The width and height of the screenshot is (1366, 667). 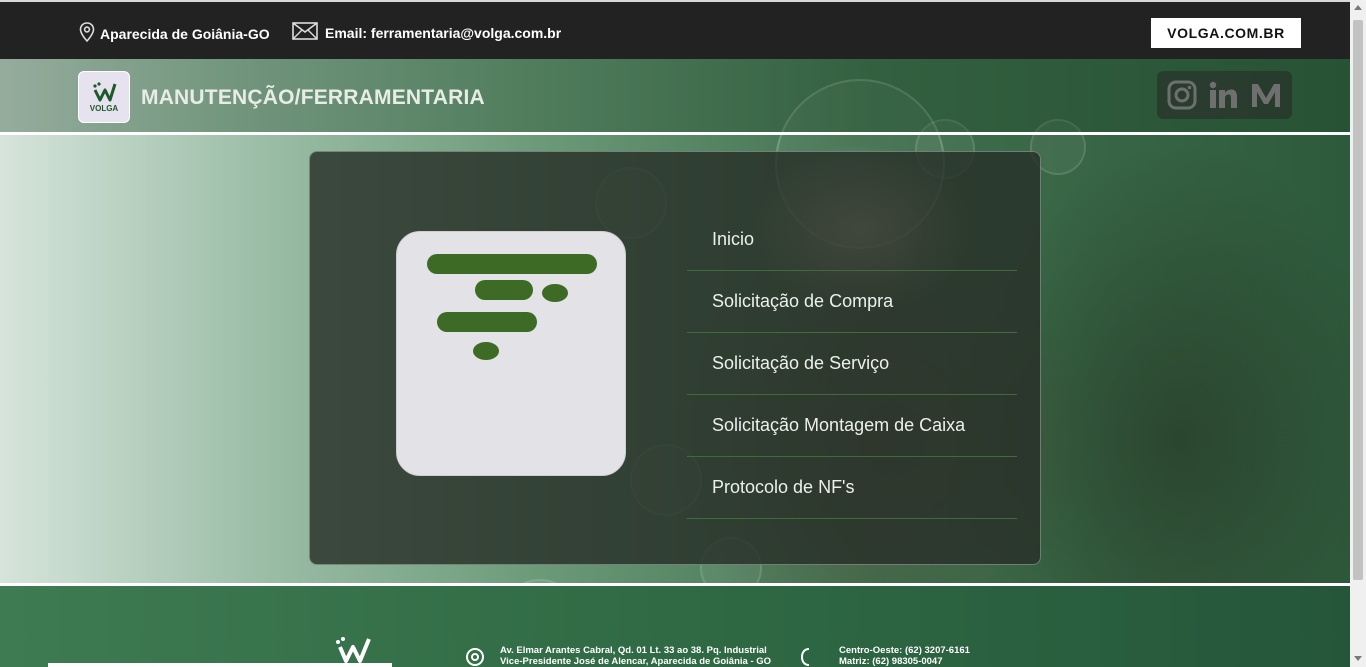 I want to click on scroll-up-arrow-icon, so click(x=1358, y=7).